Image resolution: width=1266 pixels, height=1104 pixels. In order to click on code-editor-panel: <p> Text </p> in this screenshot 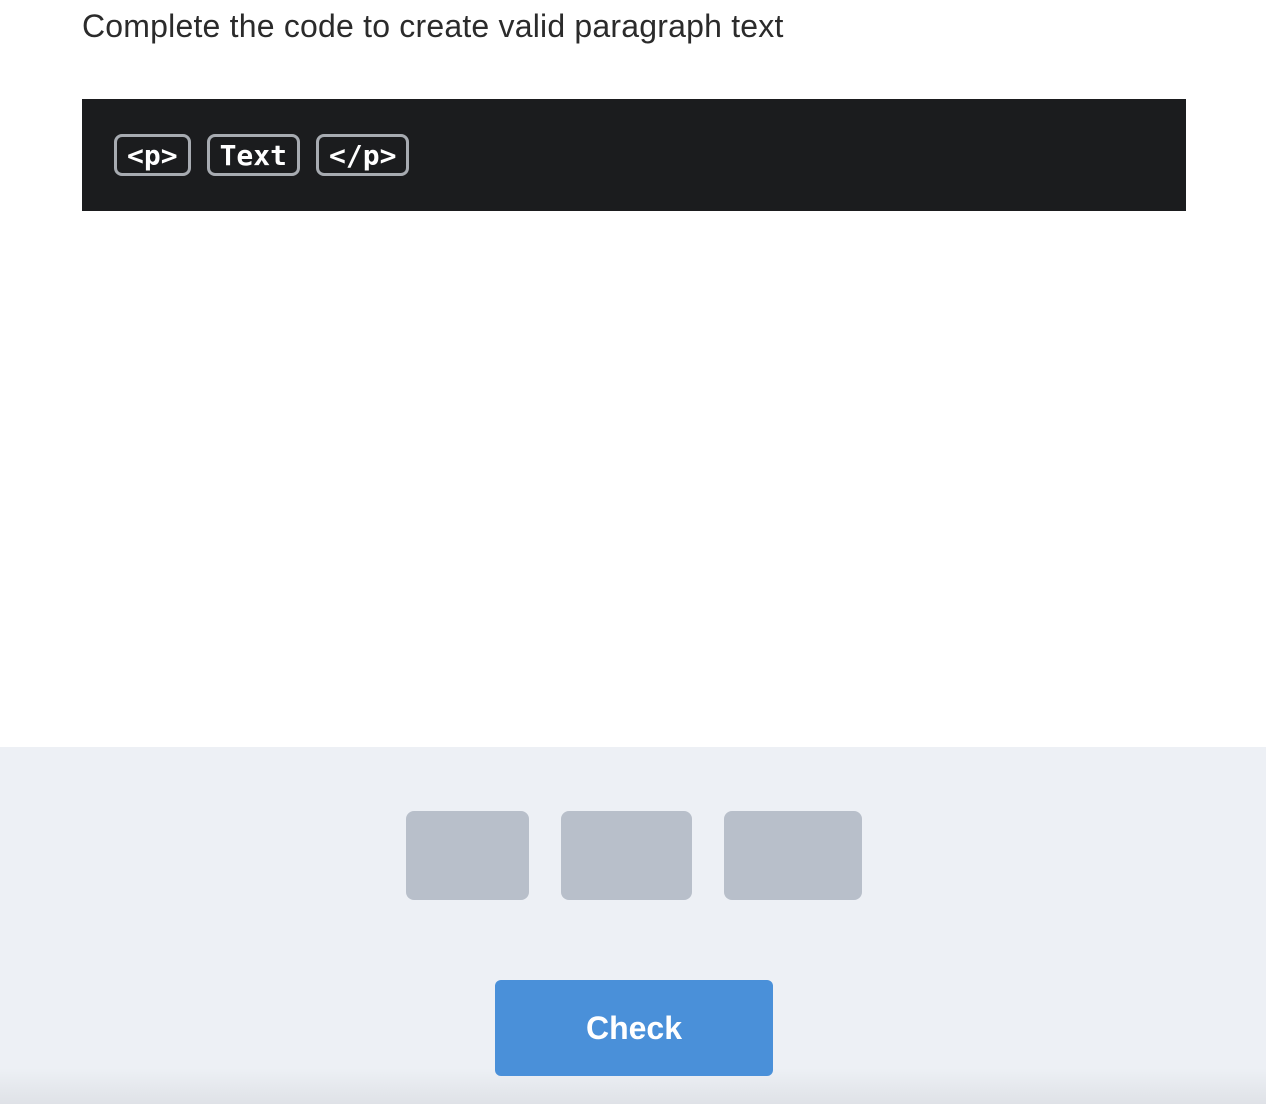, I will do `click(634, 155)`.